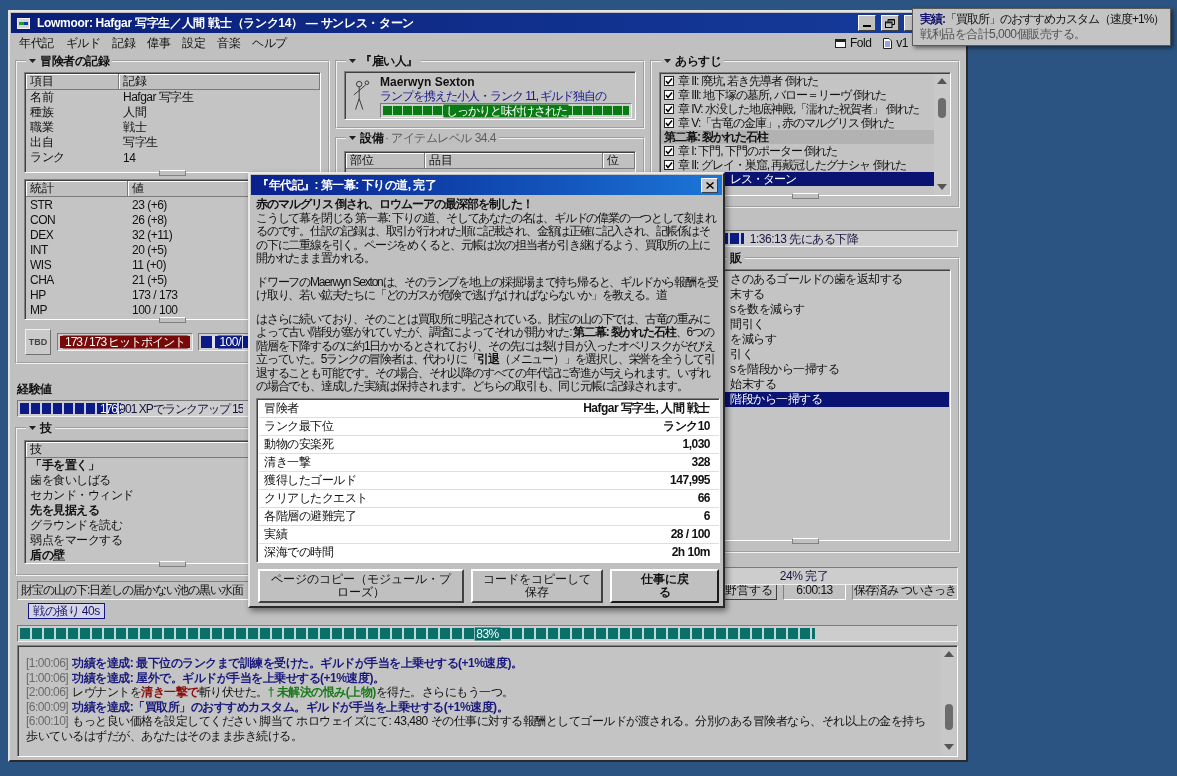 The width and height of the screenshot is (1177, 776). I want to click on table-cell: 328, so click(700, 462).